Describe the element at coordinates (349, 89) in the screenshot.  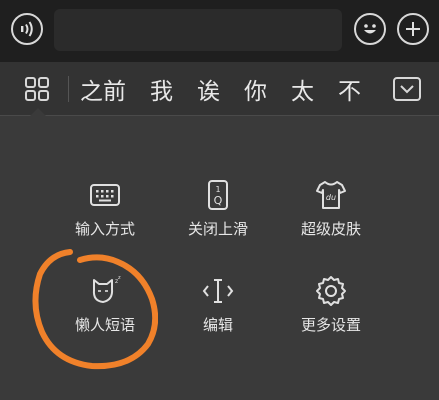
I see `candidate-word: 不` at that location.